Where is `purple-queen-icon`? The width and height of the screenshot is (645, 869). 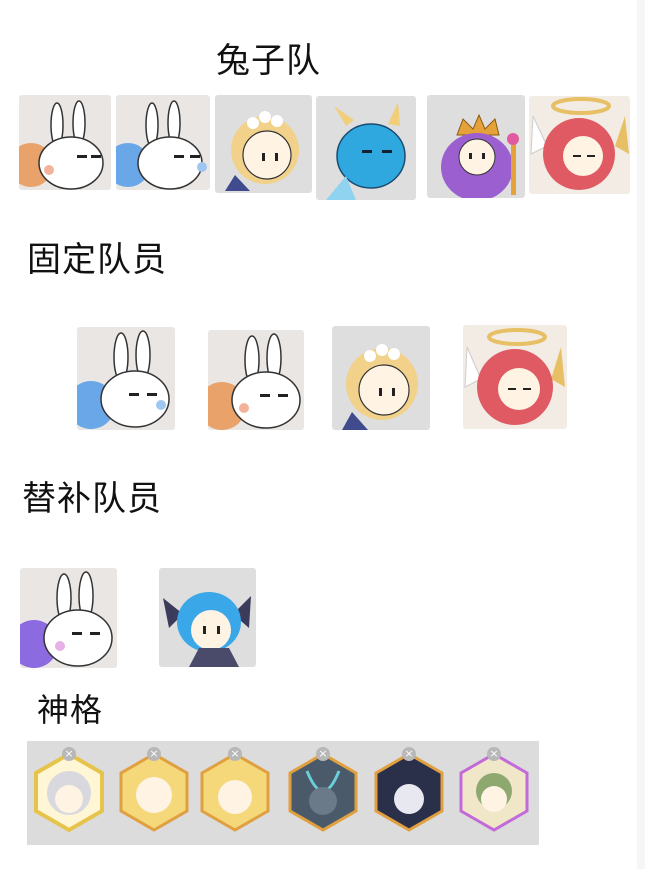 purple-queen-icon is located at coordinates (480, 155).